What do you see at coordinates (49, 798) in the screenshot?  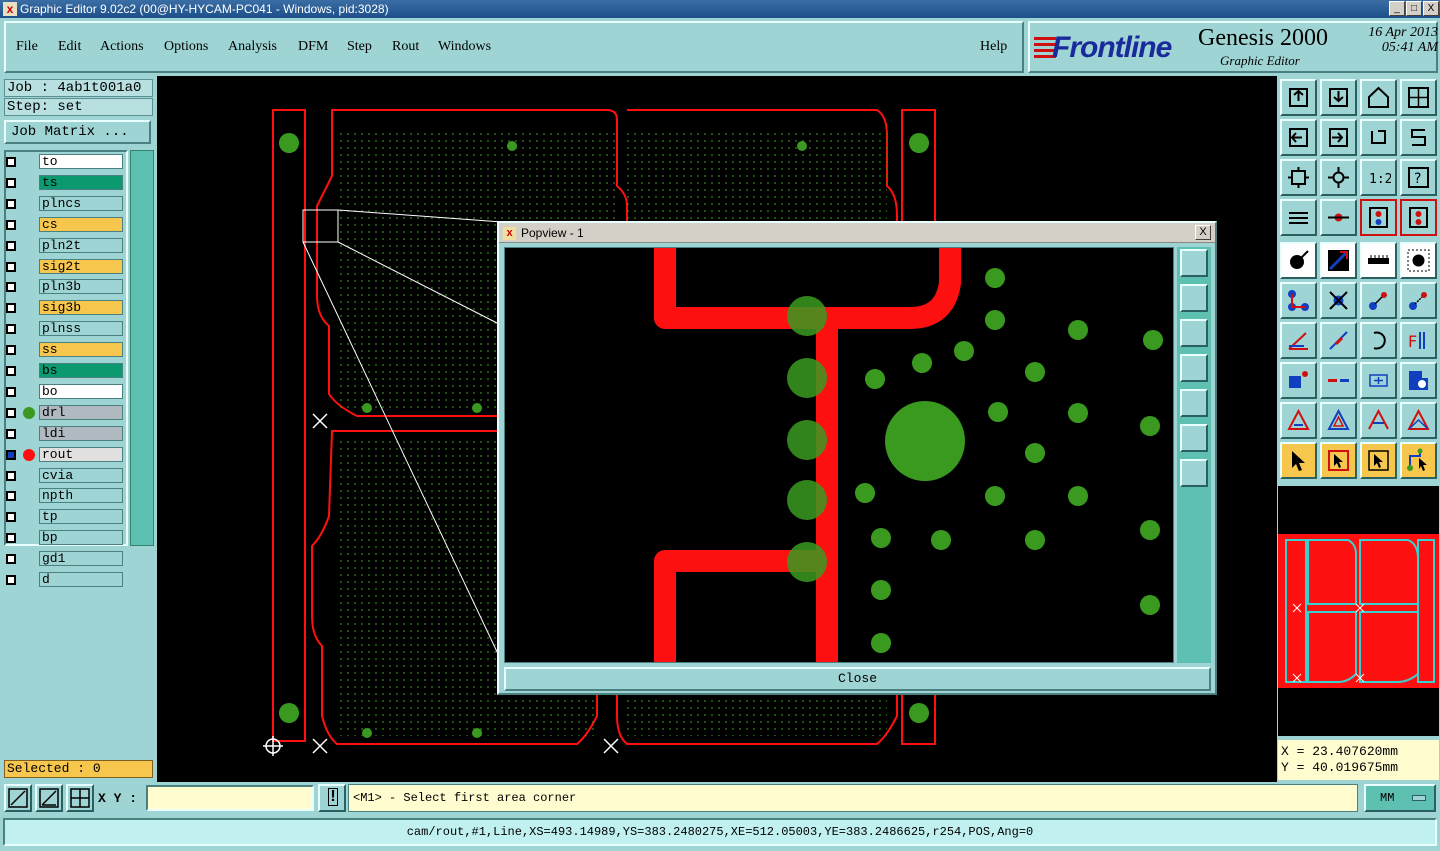 I see `measure-angle-icon` at bounding box center [49, 798].